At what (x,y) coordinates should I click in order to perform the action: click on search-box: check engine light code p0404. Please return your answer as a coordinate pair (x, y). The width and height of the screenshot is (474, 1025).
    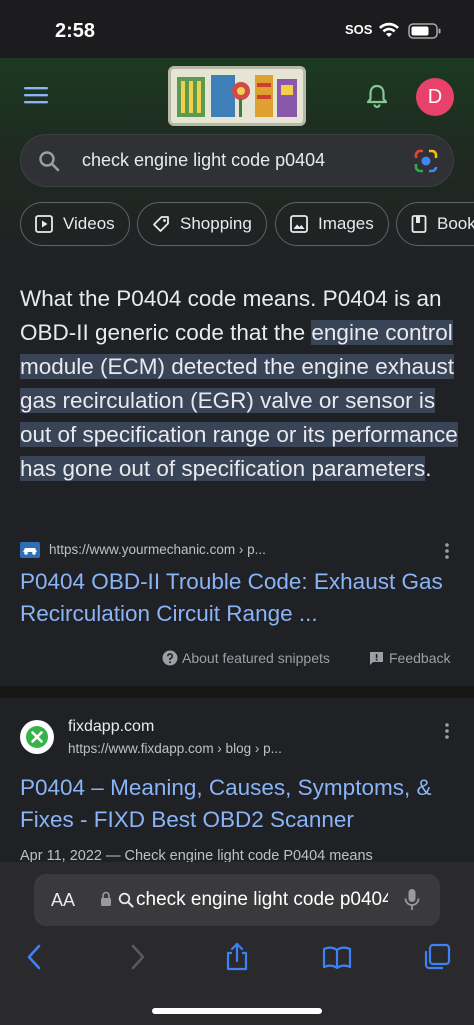
    Looking at the image, I should click on (237, 160).